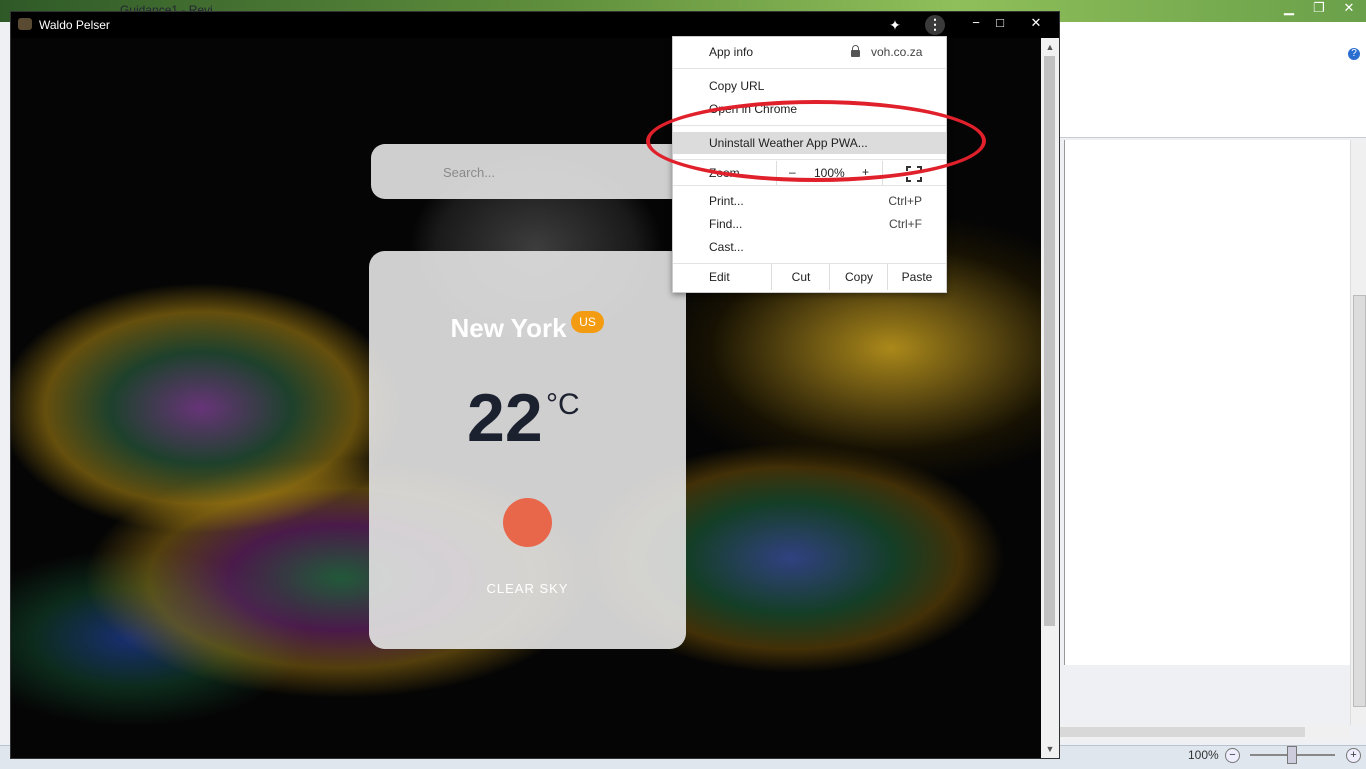 The height and width of the screenshot is (769, 1366). Describe the element at coordinates (809, 224) in the screenshot. I see `menu-item-find: Find... Ctrl+F` at that location.